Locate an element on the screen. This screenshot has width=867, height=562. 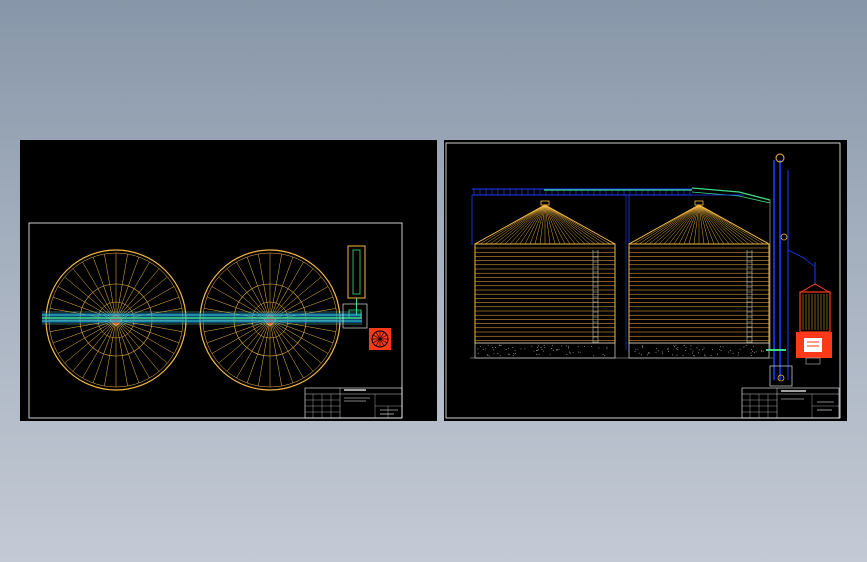
elevation-title-block is located at coordinates (790, 403).